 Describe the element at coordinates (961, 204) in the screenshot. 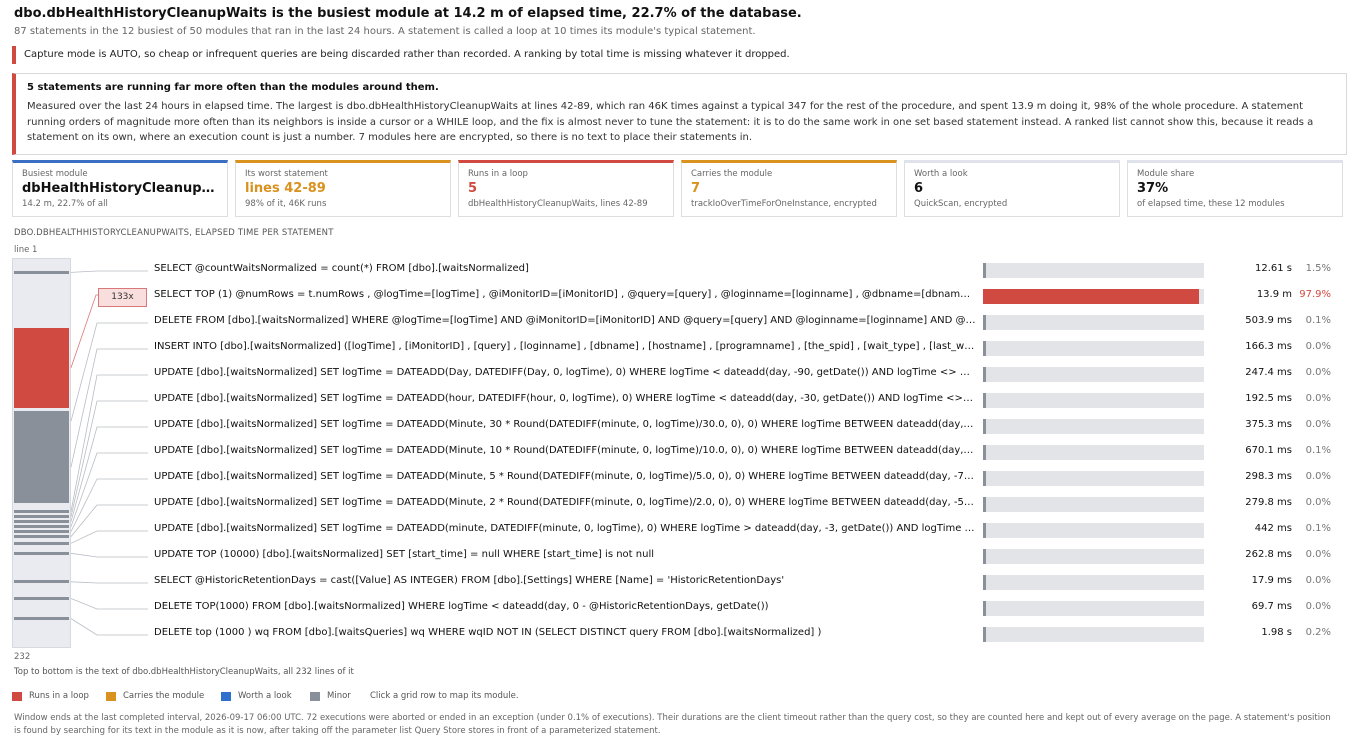

I see `card-subtext: QuickScan, encrypted` at that location.